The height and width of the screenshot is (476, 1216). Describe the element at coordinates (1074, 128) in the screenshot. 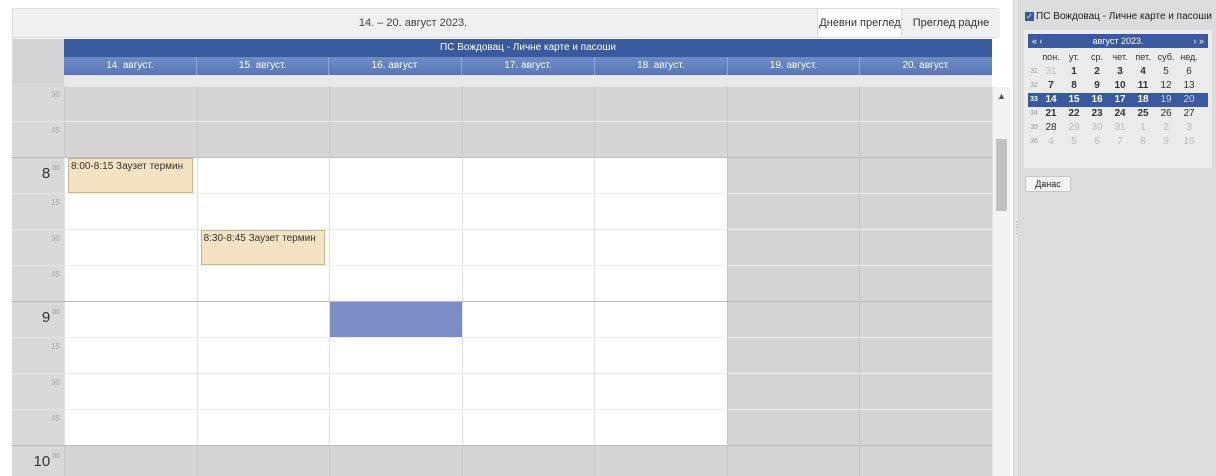

I see `mini-day-cell: 29` at that location.